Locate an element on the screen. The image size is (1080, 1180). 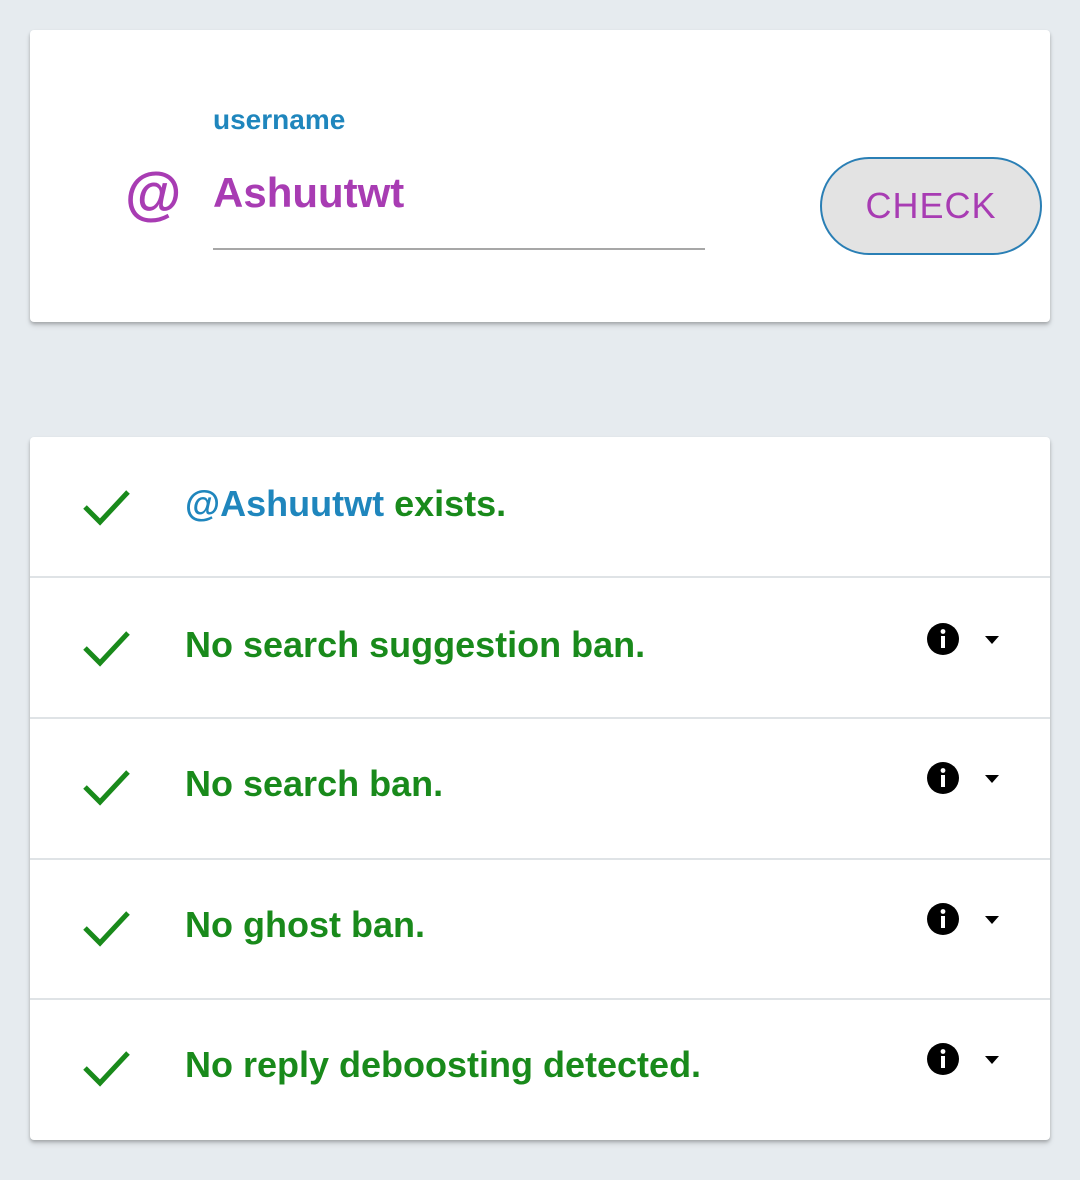
result-row-reply-deboosting: No reply deboosting detected. is located at coordinates (540, 1070).